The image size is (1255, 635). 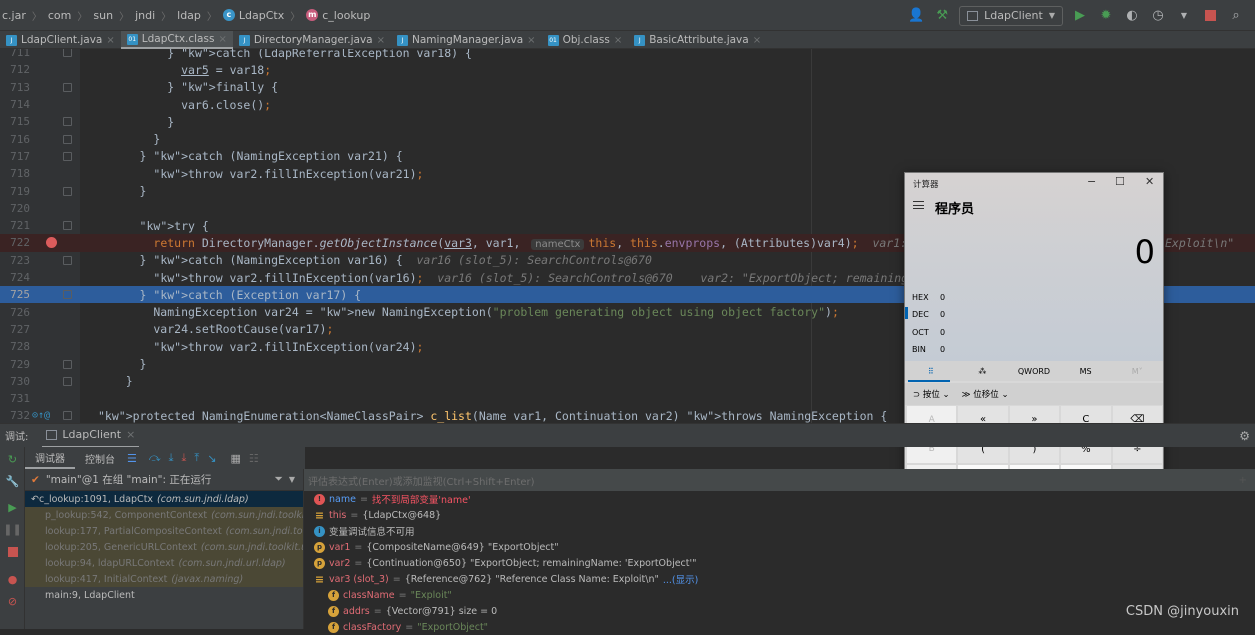 I want to click on resume-icon: ▶, so click(x=12, y=507).